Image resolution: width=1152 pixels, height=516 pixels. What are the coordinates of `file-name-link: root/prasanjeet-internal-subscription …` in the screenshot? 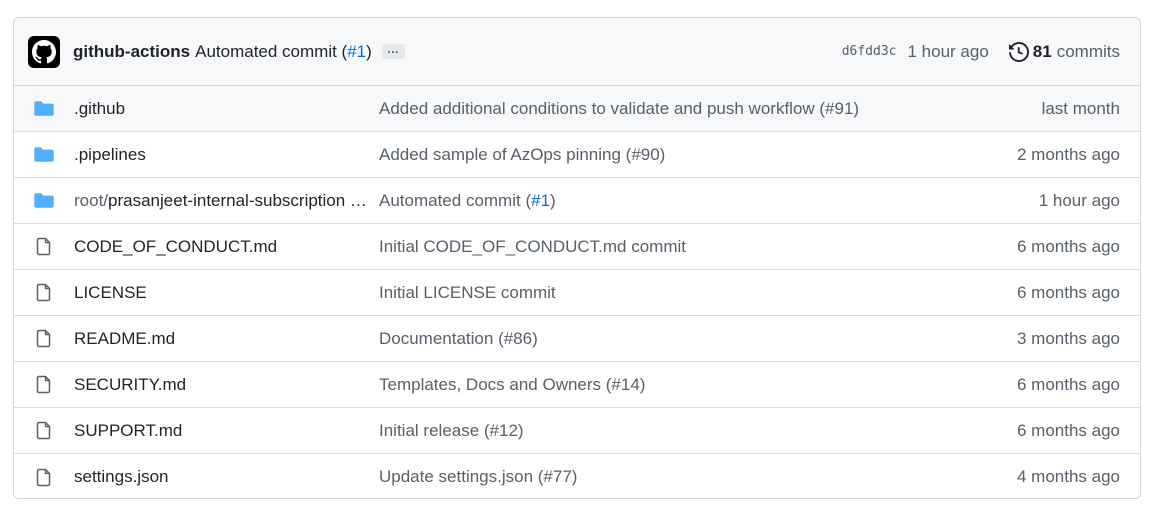 It's located at (226, 201).